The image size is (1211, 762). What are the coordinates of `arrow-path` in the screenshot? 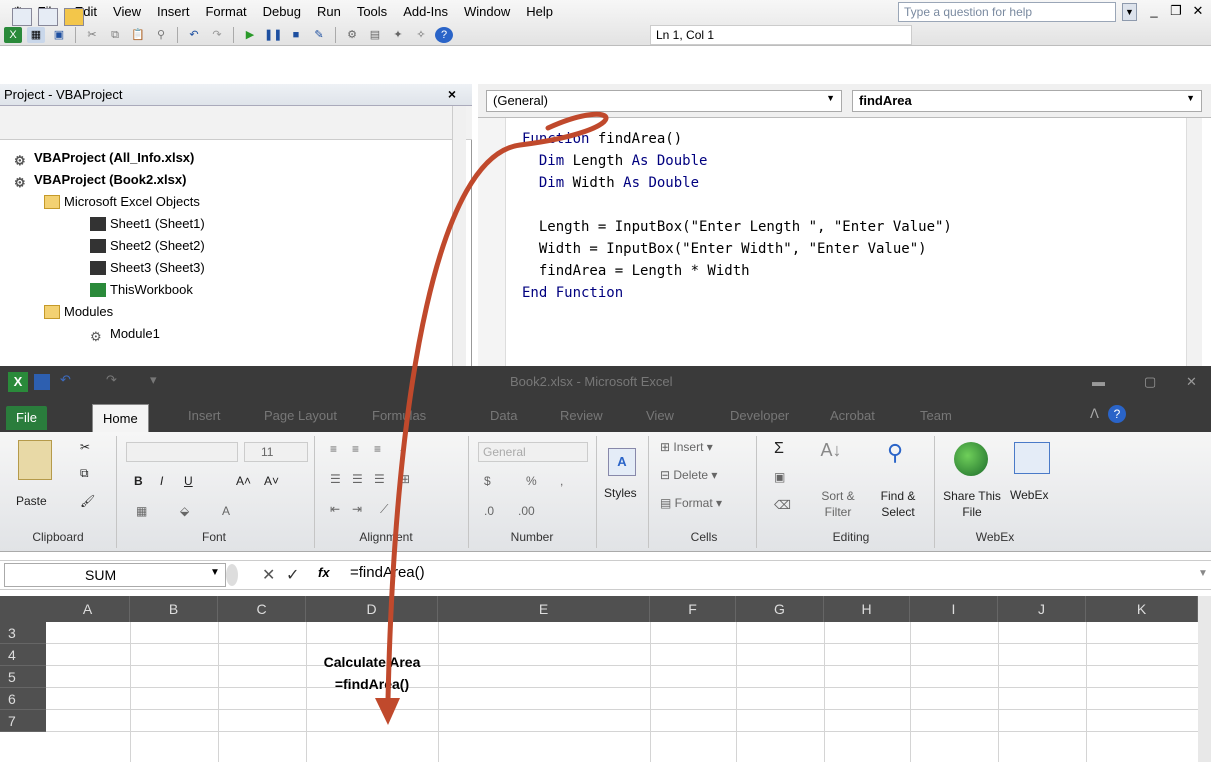 It's located at (497, 407).